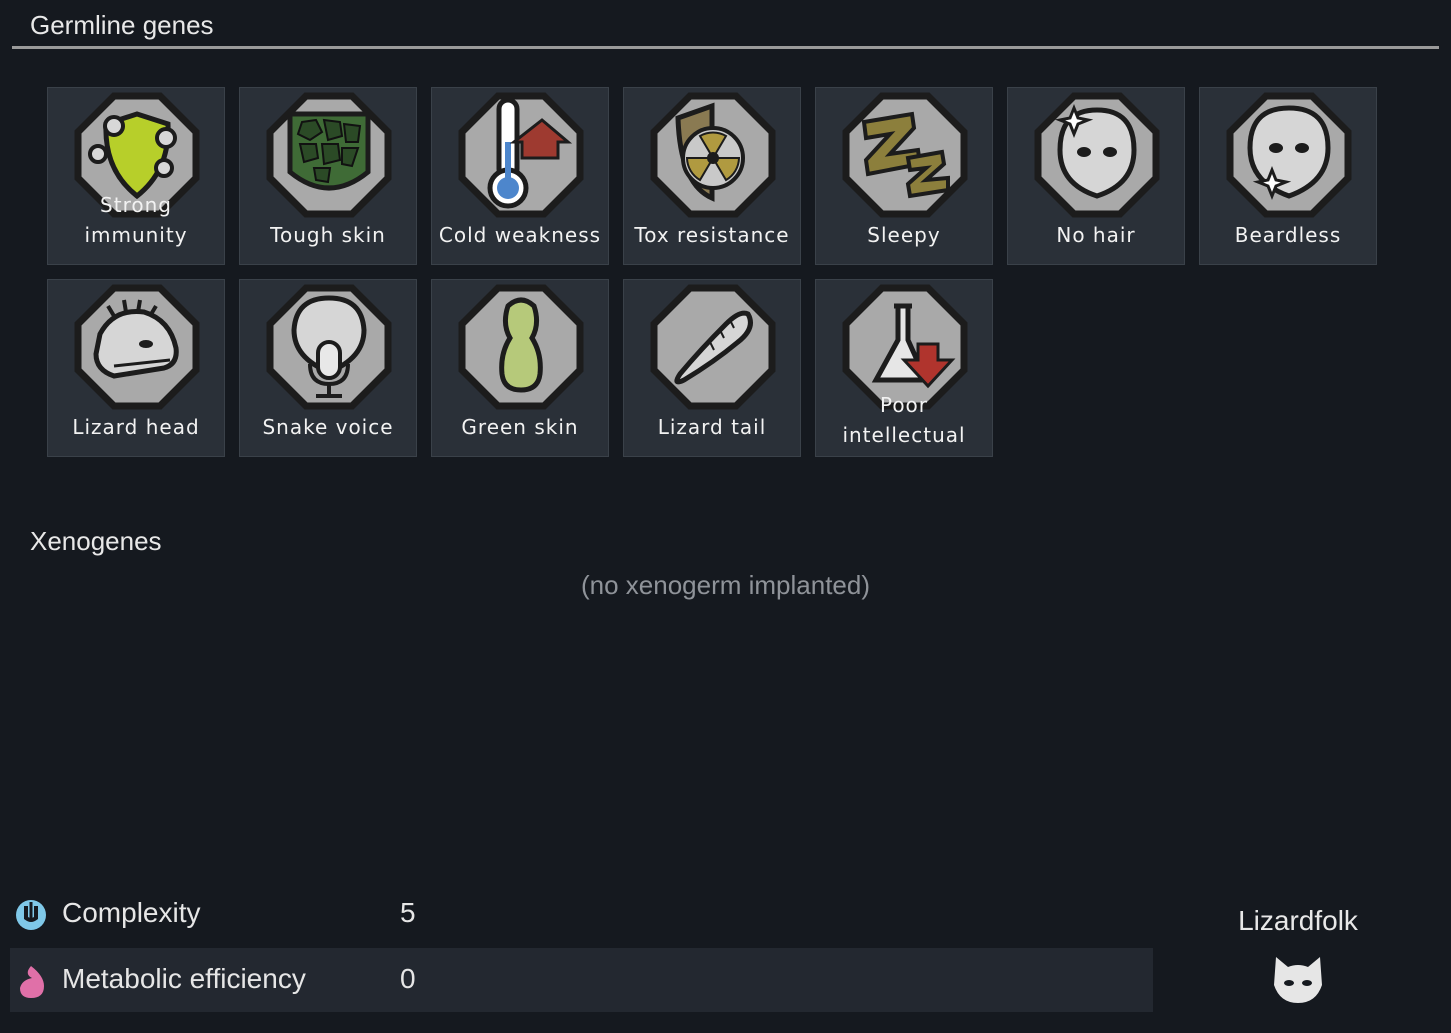 This screenshot has height=1033, width=1451. I want to click on gene-label: Green skin, so click(520, 427).